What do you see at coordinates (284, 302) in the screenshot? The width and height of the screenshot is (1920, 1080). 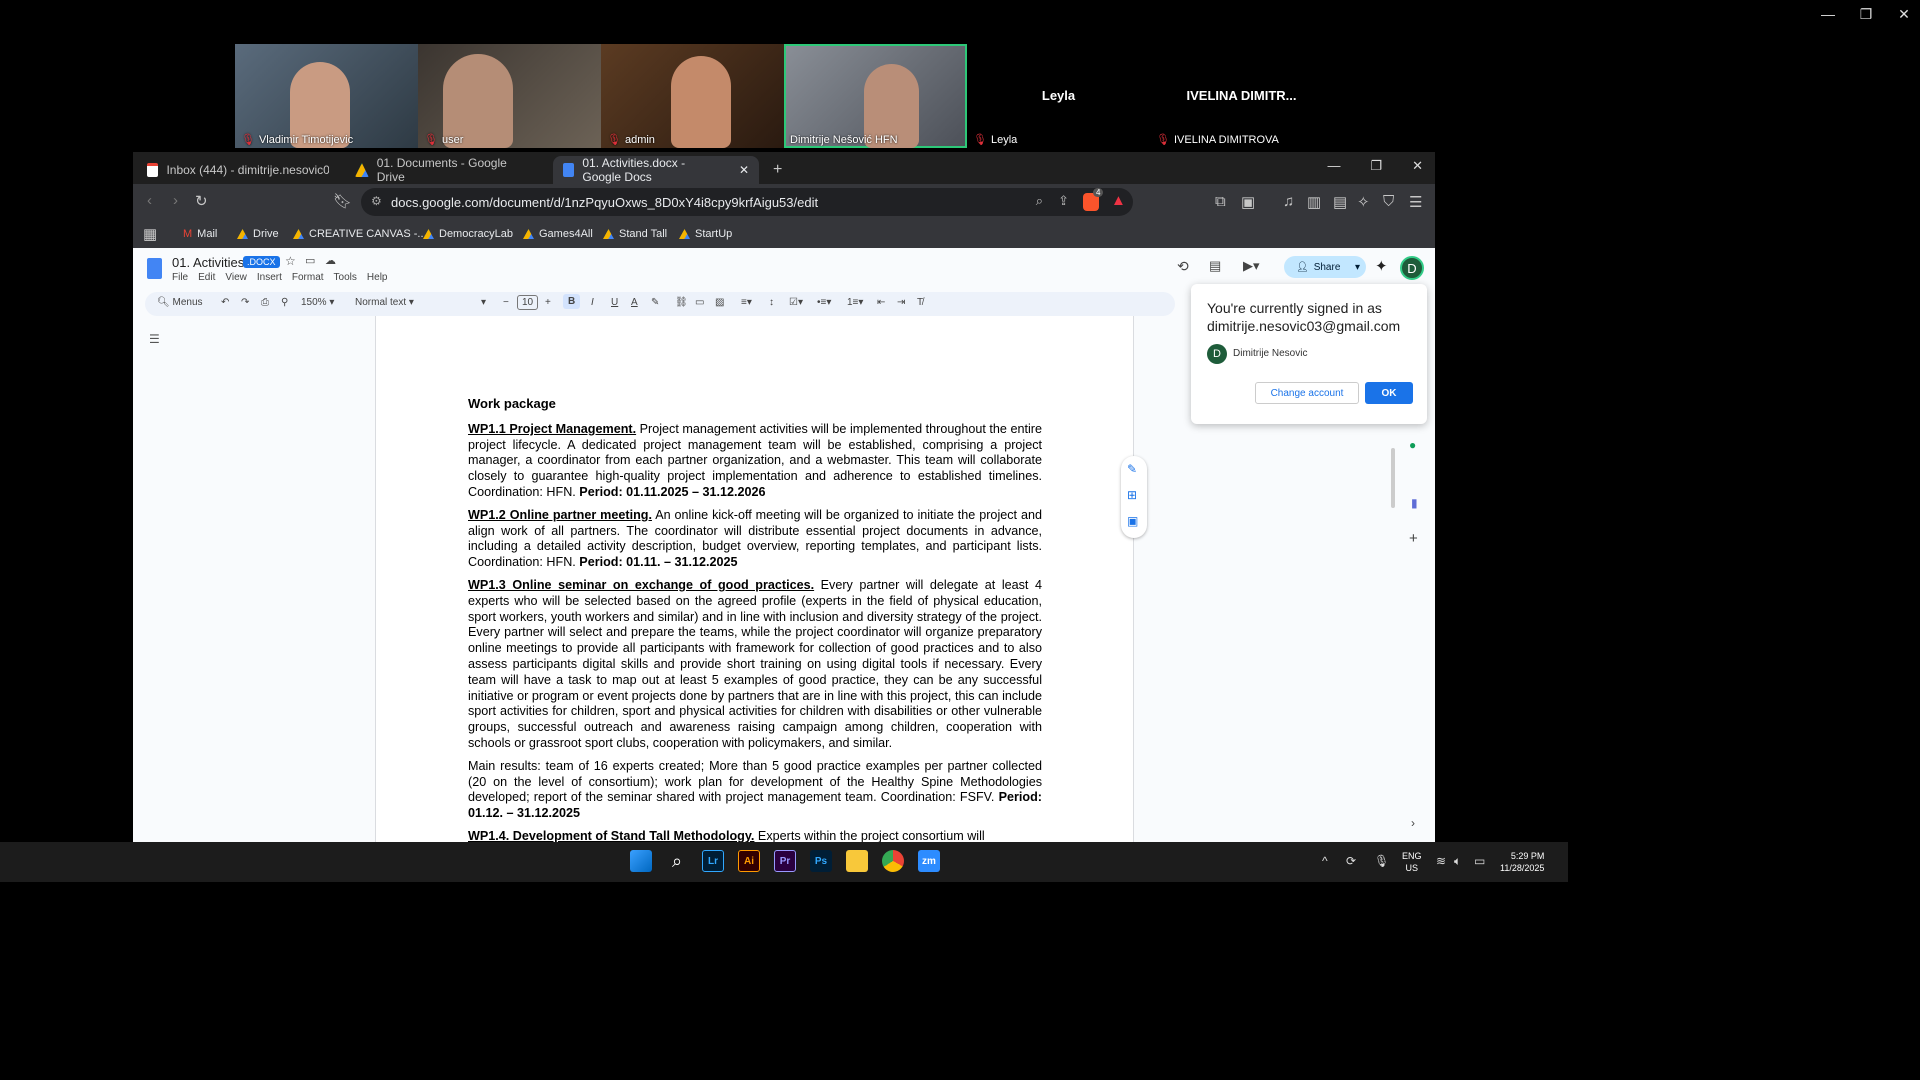 I see `paint-format-icon: ⚲` at bounding box center [284, 302].